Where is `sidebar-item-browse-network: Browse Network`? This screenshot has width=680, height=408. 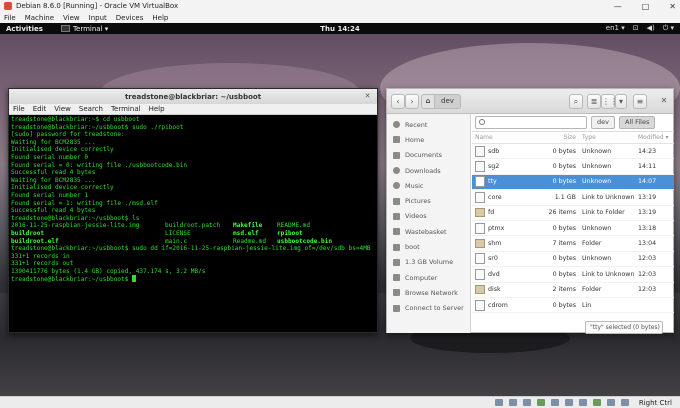
sidebar-item-browse-network: Browse Network is located at coordinates (428, 292).